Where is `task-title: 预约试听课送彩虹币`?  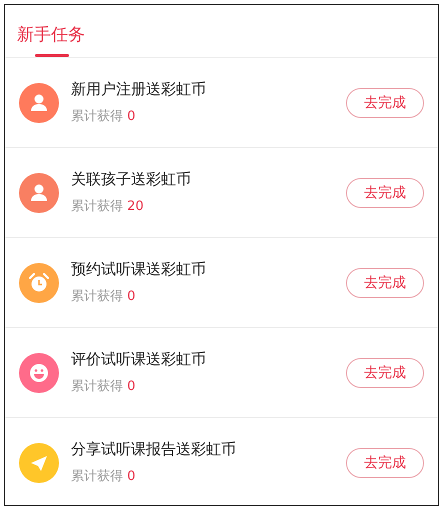 task-title: 预约试听课送彩虹币 is located at coordinates (139, 269).